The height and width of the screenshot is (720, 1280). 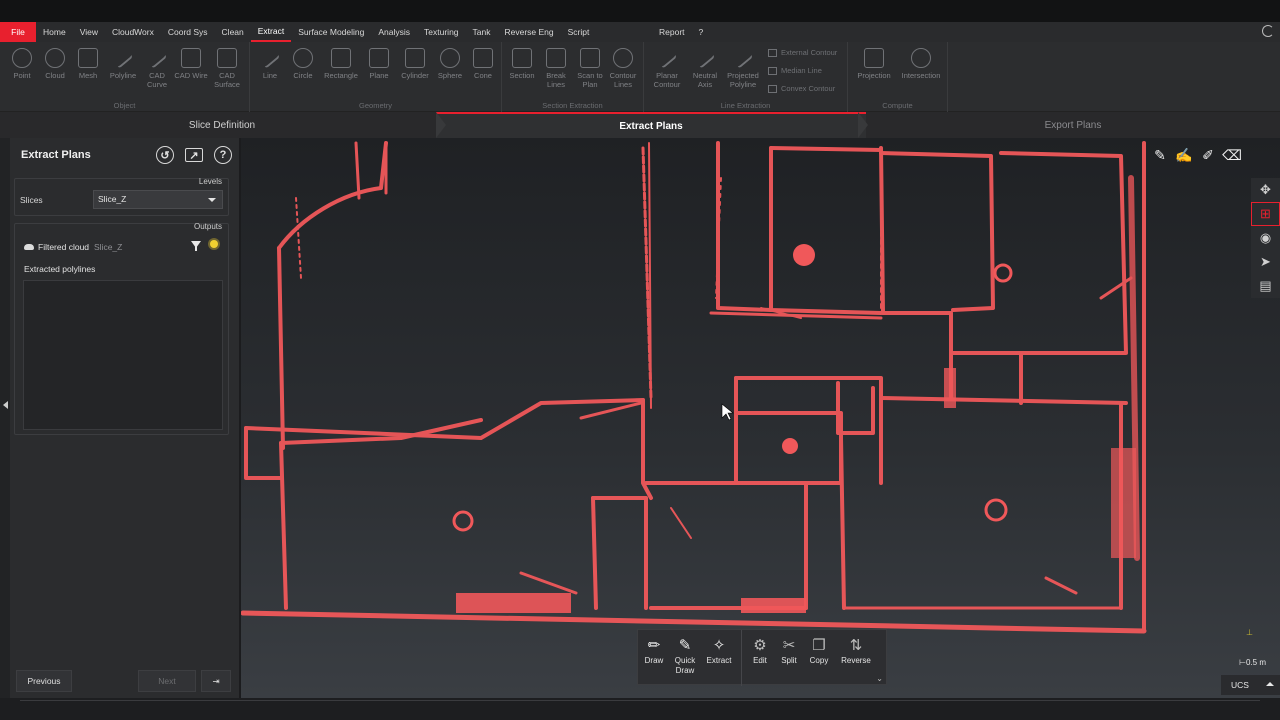 I want to click on next-button: Next, so click(x=167, y=681).